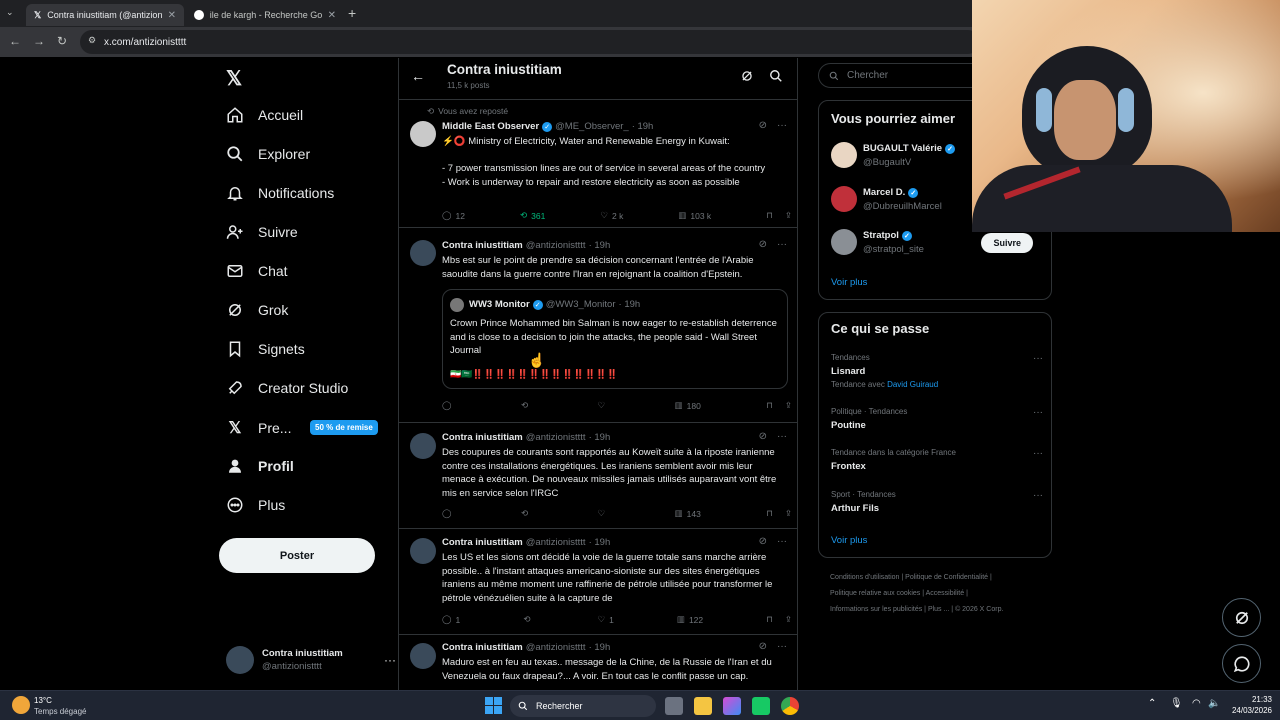 The width and height of the screenshot is (1280, 720). I want to click on search-icon, so click(776, 76).